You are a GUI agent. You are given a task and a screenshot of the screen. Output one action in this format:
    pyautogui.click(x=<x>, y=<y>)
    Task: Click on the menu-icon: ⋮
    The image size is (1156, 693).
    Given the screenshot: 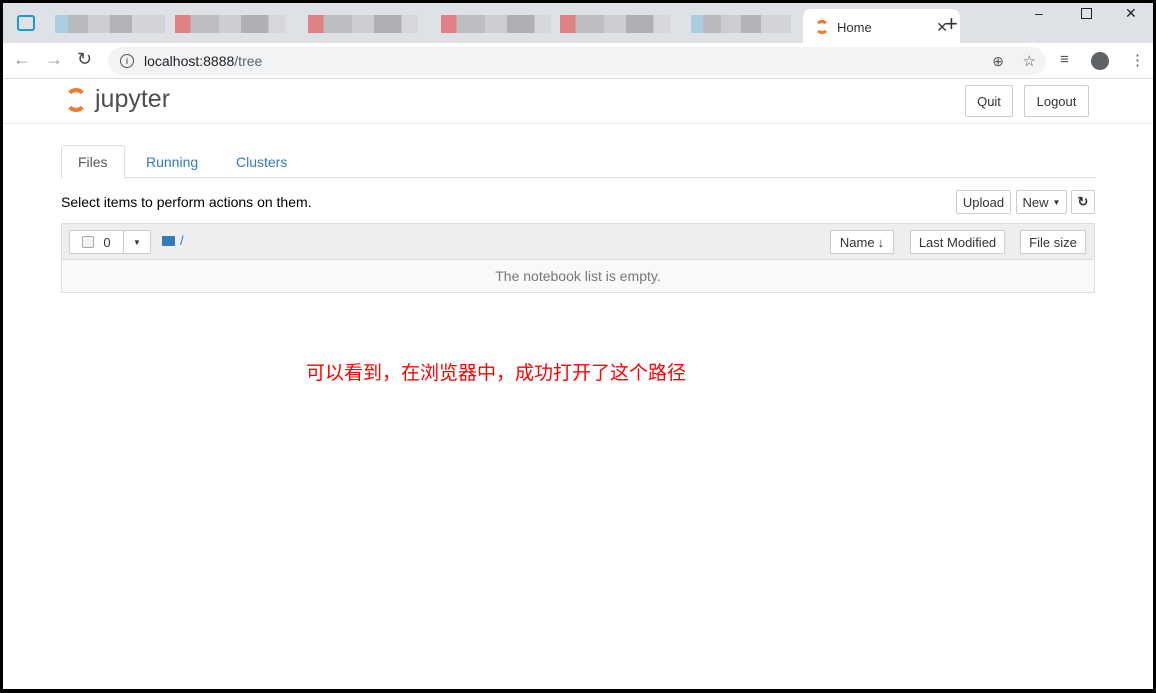 What is the action you would take?
    pyautogui.click(x=1137, y=60)
    